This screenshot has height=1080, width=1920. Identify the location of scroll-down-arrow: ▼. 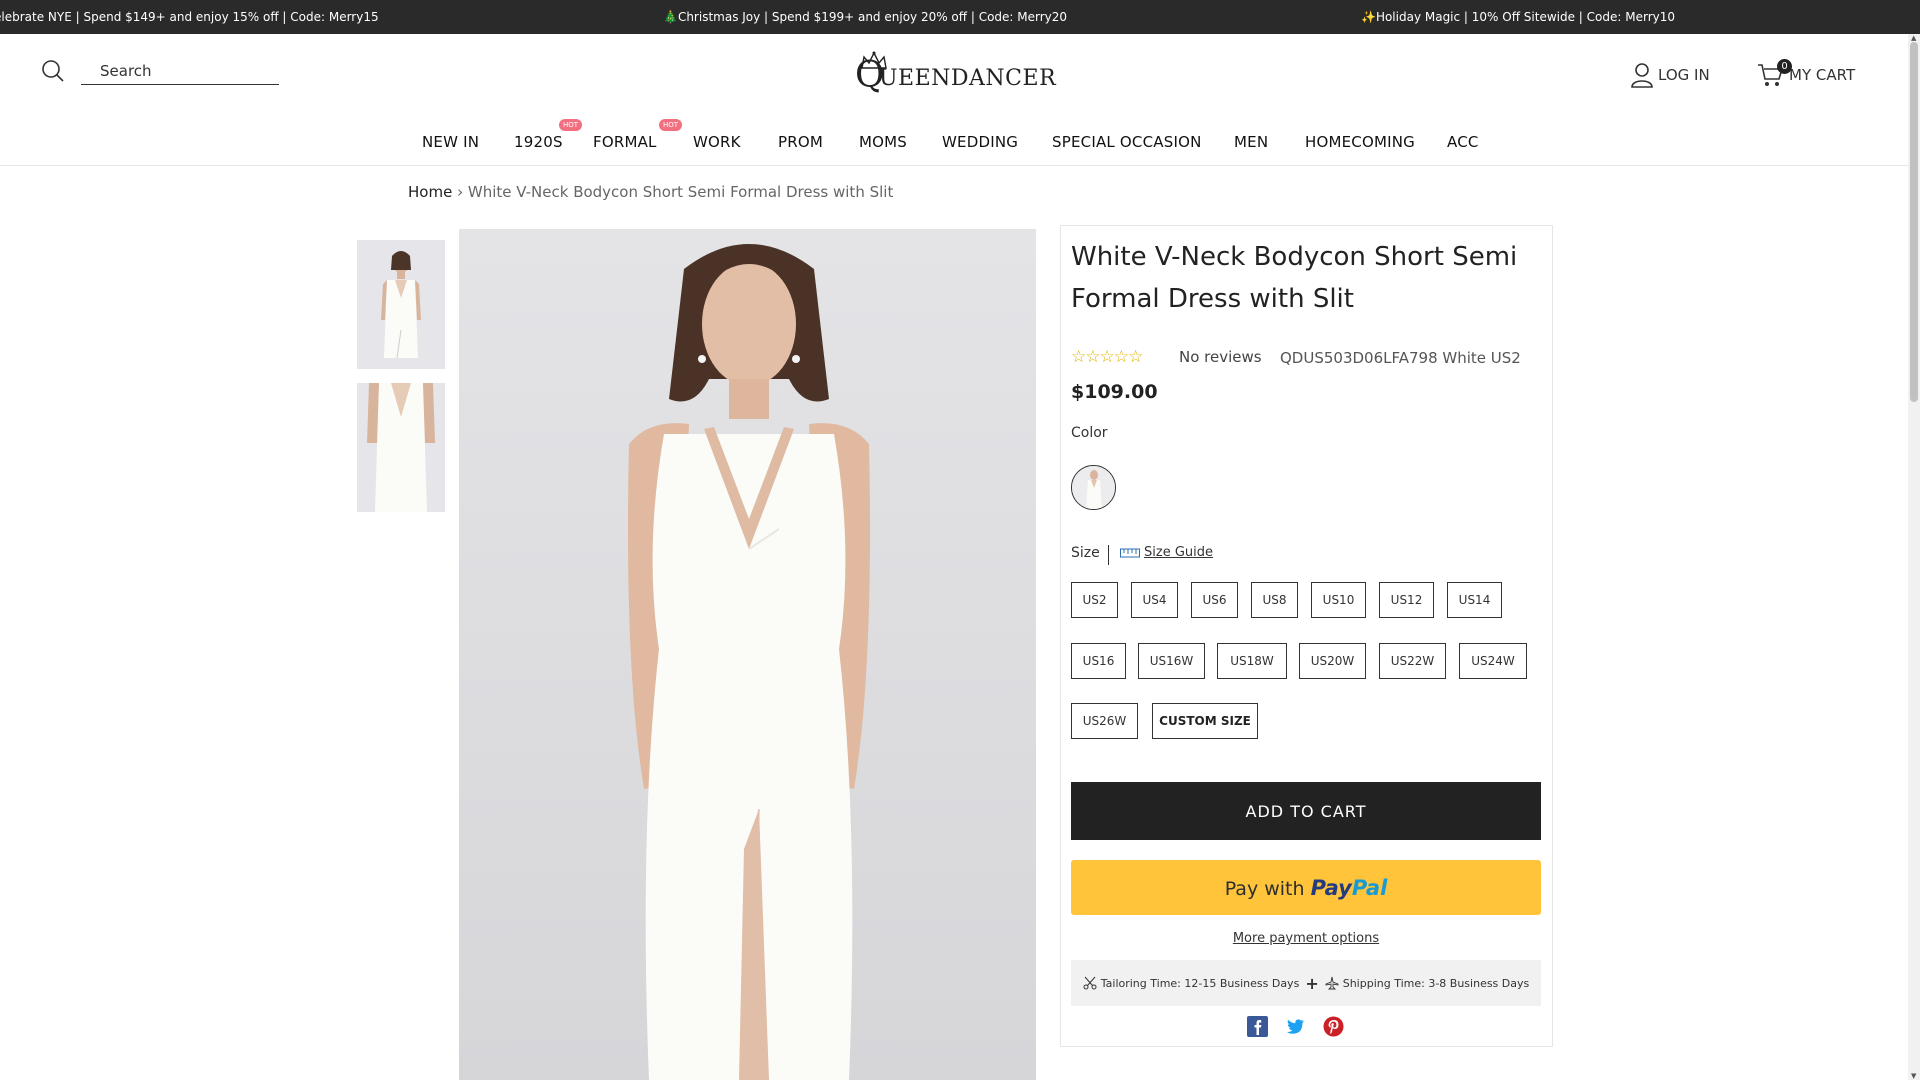
(1913, 1076).